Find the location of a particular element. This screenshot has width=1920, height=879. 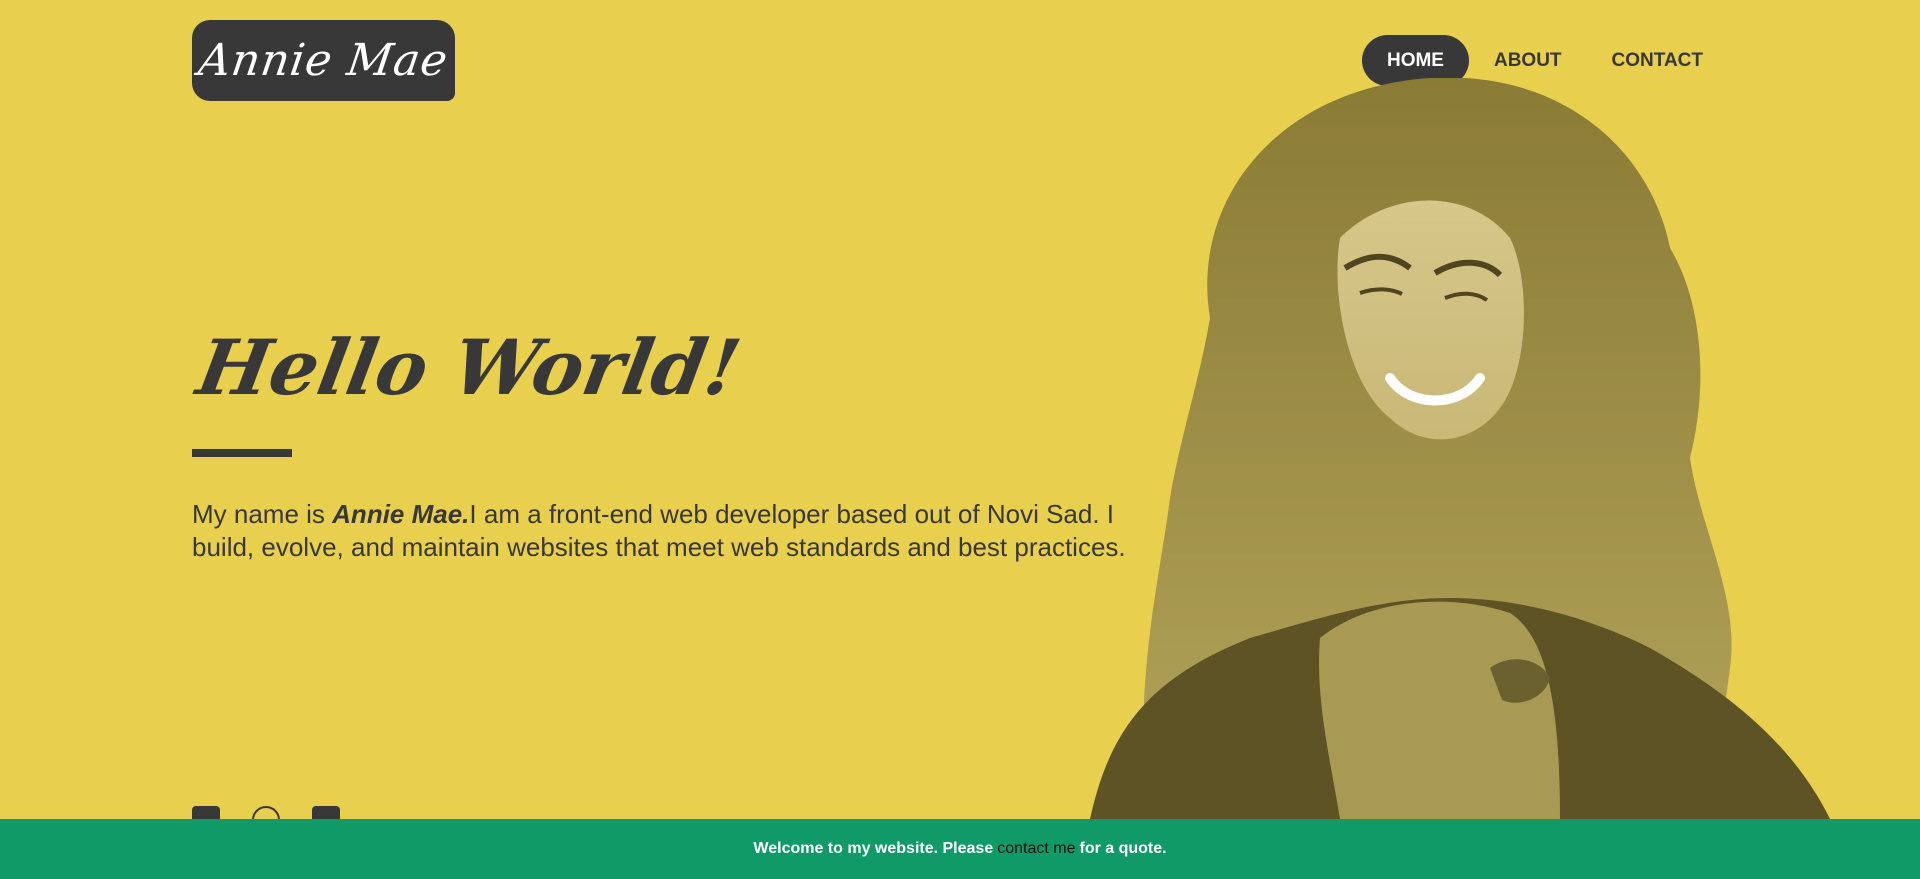

logo-text: Annie Mae is located at coordinates (323, 60).